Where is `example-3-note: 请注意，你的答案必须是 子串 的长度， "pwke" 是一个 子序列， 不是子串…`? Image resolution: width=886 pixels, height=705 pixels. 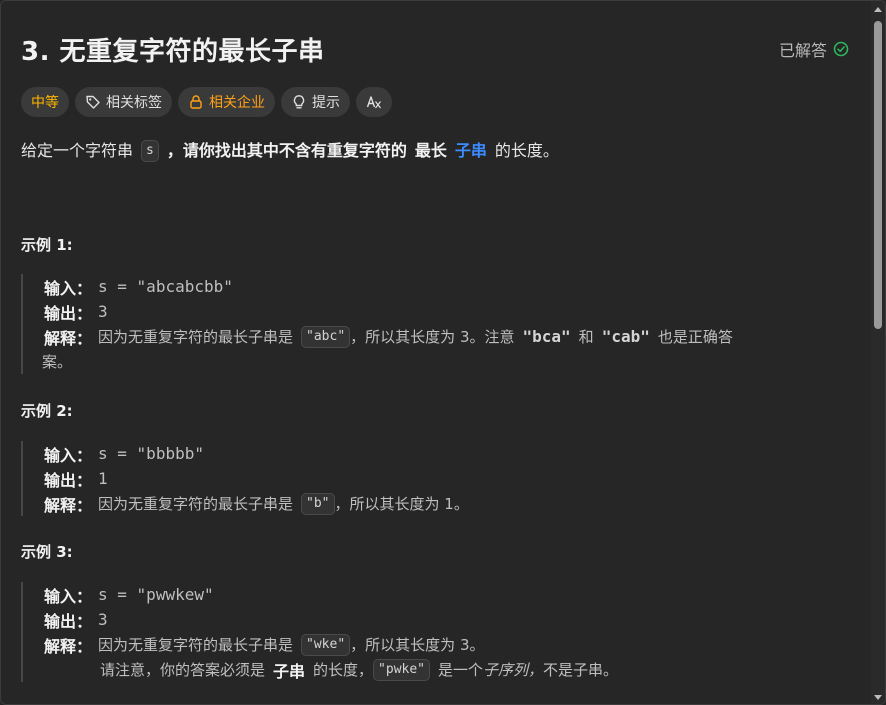 example-3-note: 请注意，你的答案必须是 子串 的长度， "pwke" 是一个 子序列， 不是子串… is located at coordinates (331, 669).